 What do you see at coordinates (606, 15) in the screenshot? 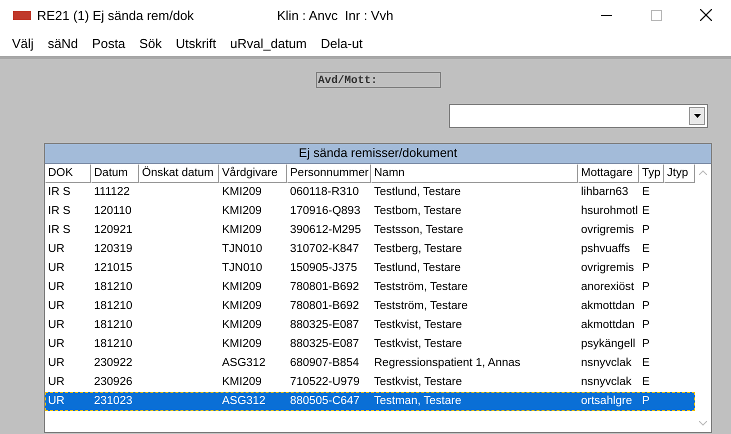
I see `minimize-icon` at bounding box center [606, 15].